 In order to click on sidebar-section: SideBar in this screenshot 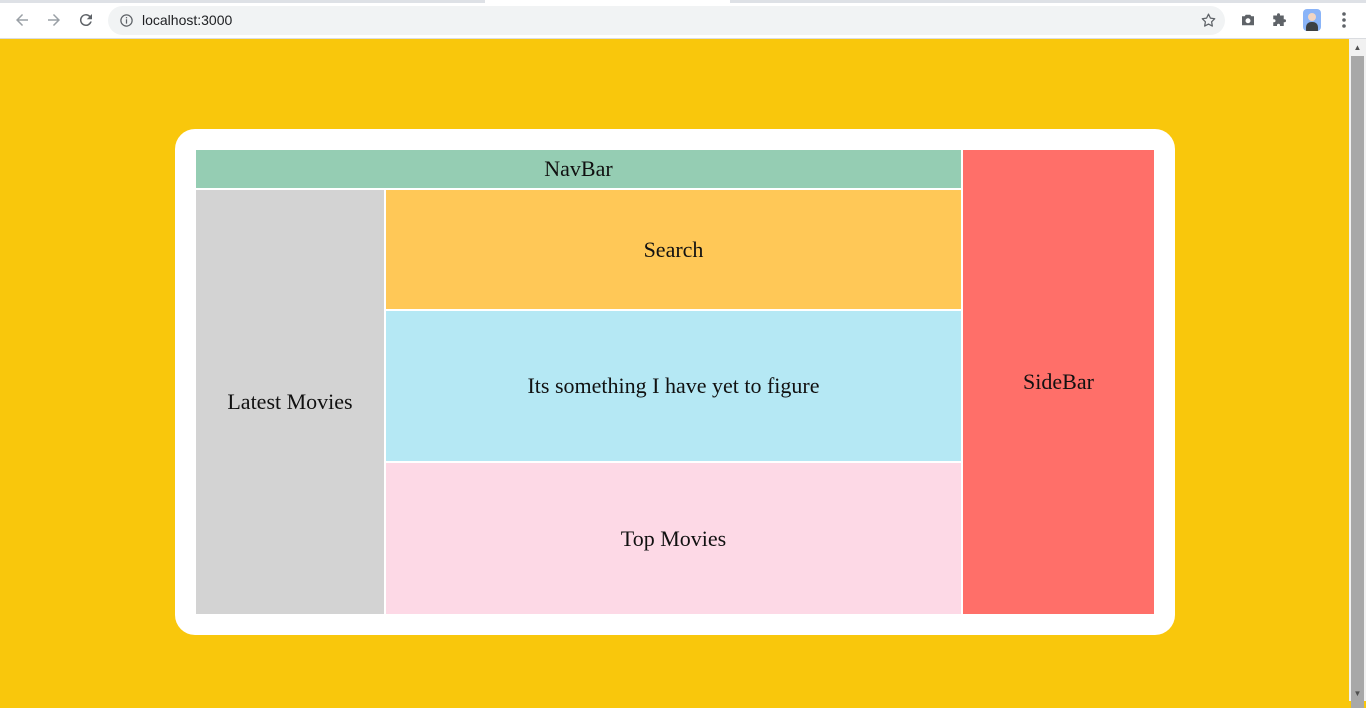, I will do `click(1058, 382)`.